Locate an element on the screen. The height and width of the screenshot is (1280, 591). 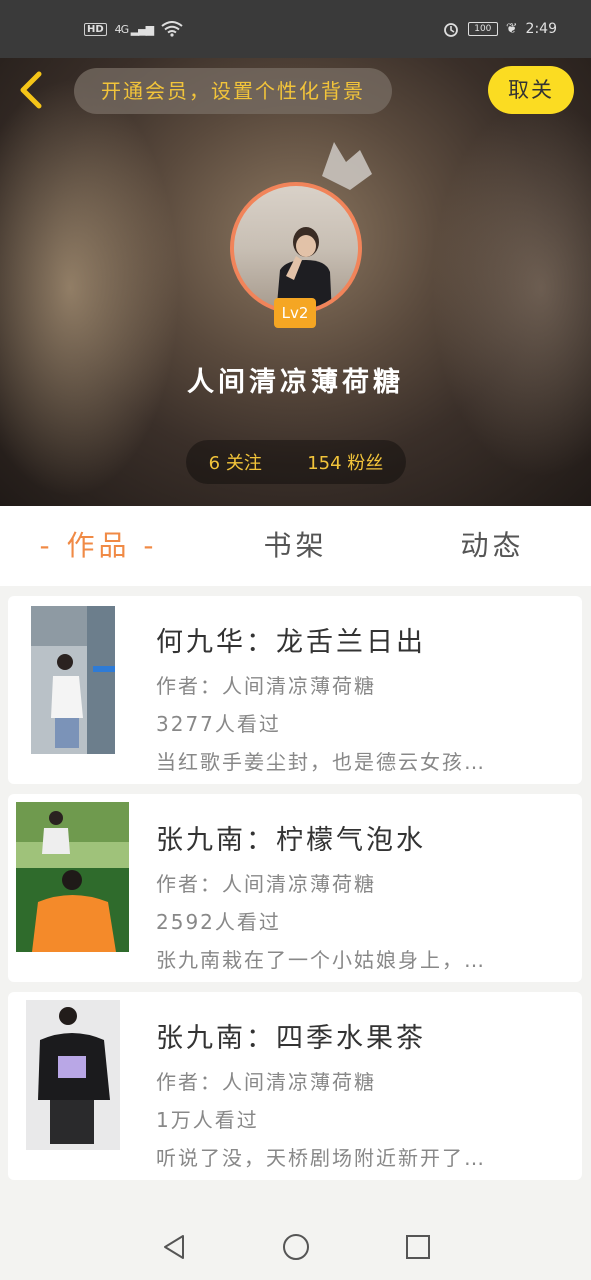
wifi-icon is located at coordinates (172, 29).